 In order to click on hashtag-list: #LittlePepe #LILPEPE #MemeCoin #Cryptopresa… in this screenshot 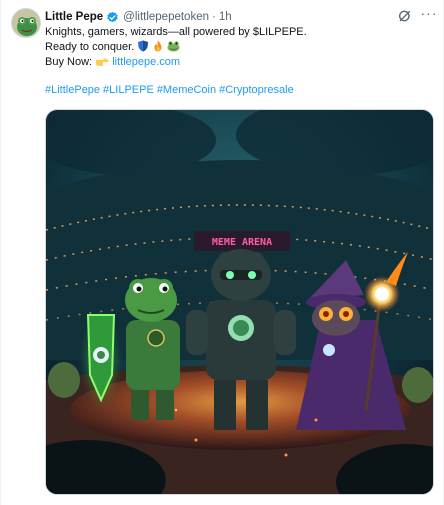, I will do `click(171, 90)`.